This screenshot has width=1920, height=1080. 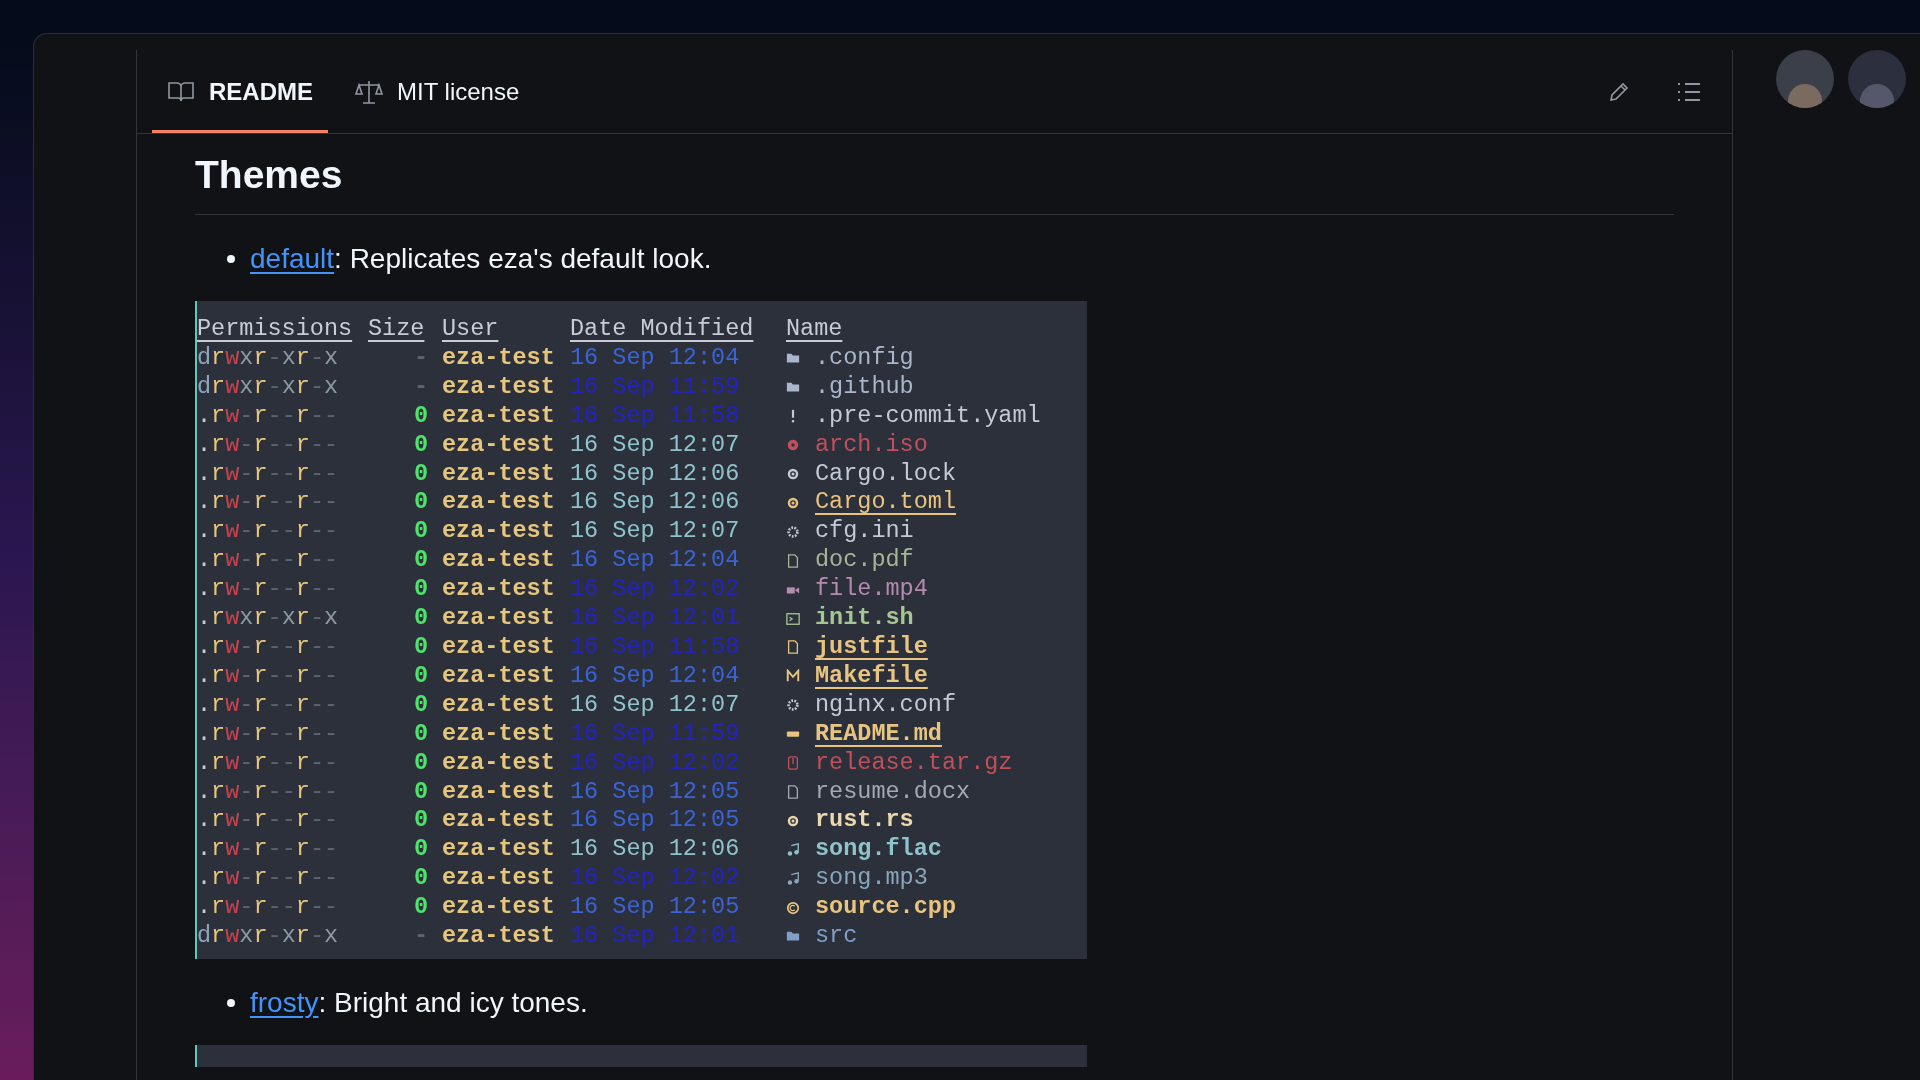 What do you see at coordinates (793, 560) in the screenshot?
I see `document-icon` at bounding box center [793, 560].